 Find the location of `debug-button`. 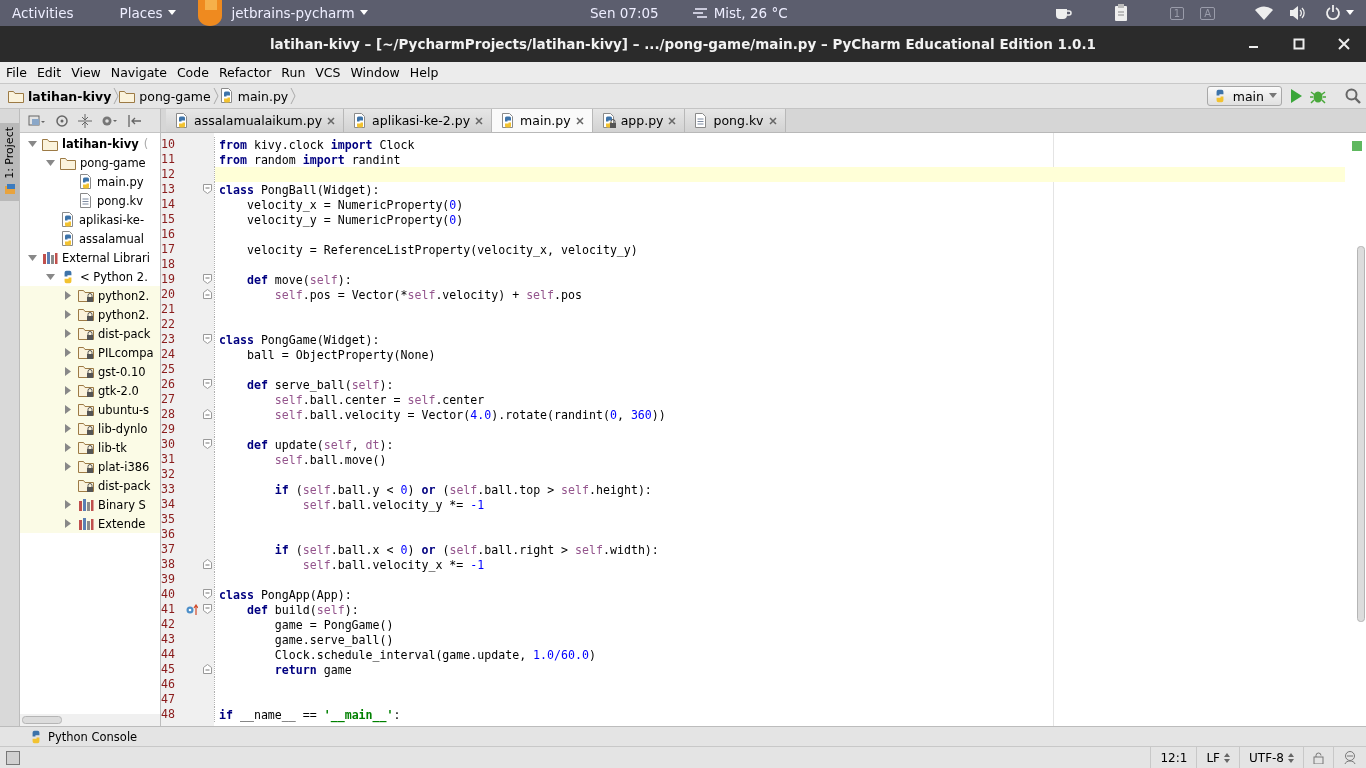

debug-button is located at coordinates (1318, 96).